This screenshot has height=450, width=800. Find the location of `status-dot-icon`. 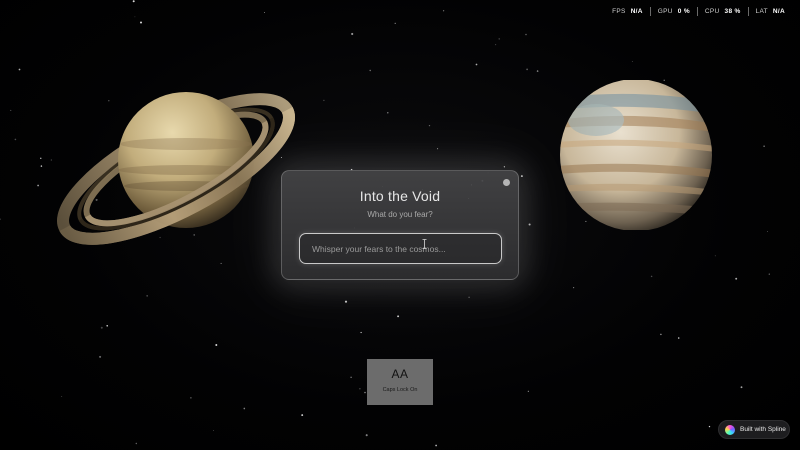

status-dot-icon is located at coordinates (506, 182).